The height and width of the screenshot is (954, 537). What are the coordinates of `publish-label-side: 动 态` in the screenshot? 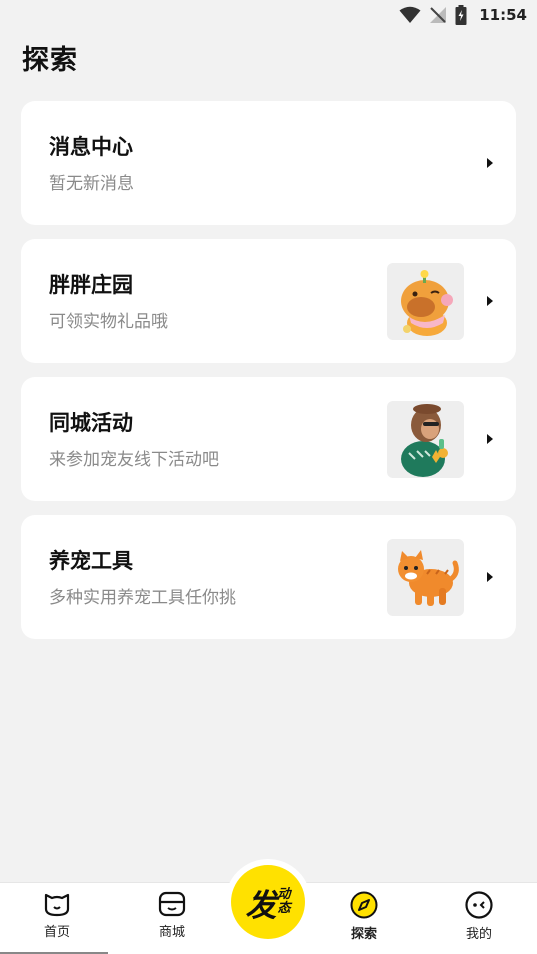 It's located at (283, 902).